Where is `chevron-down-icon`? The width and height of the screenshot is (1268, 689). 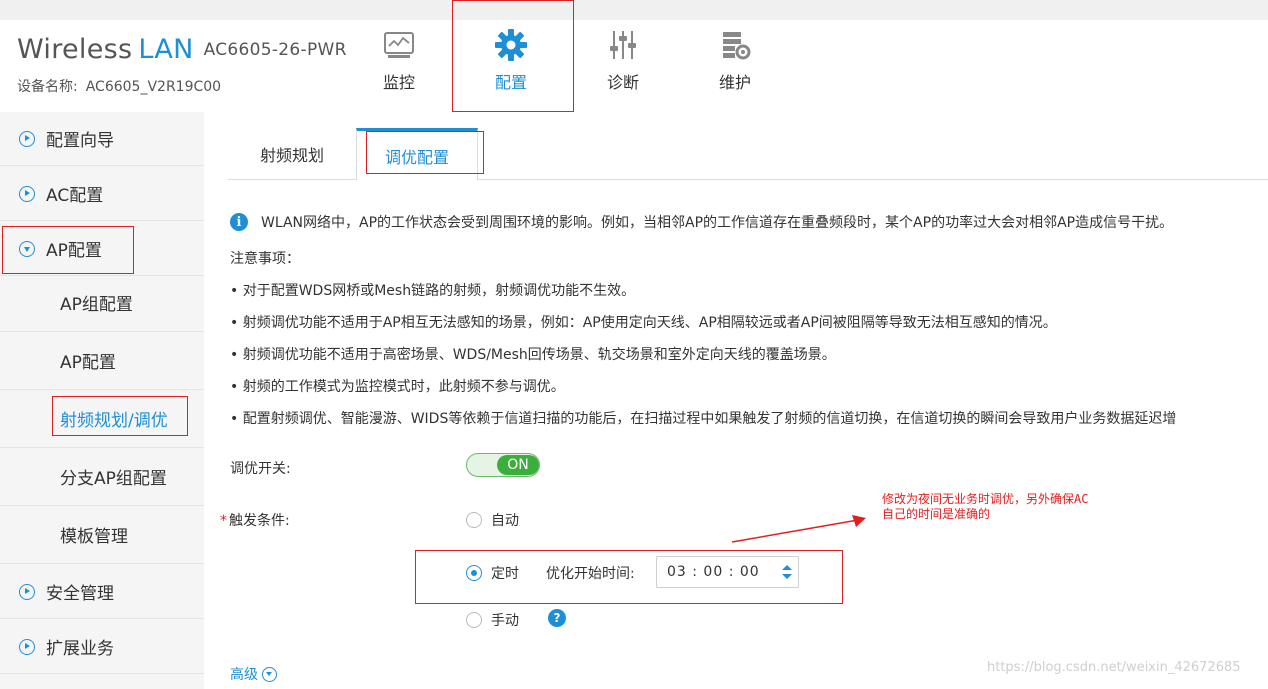
chevron-down-icon is located at coordinates (269, 674).